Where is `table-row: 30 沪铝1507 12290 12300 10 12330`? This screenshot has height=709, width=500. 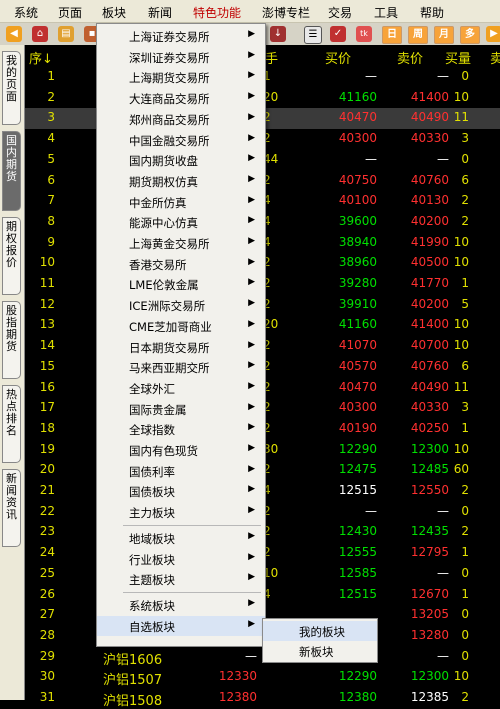
table-row: 30 沪铝1507 12290 12300 10 12330 is located at coordinates (262, 677).